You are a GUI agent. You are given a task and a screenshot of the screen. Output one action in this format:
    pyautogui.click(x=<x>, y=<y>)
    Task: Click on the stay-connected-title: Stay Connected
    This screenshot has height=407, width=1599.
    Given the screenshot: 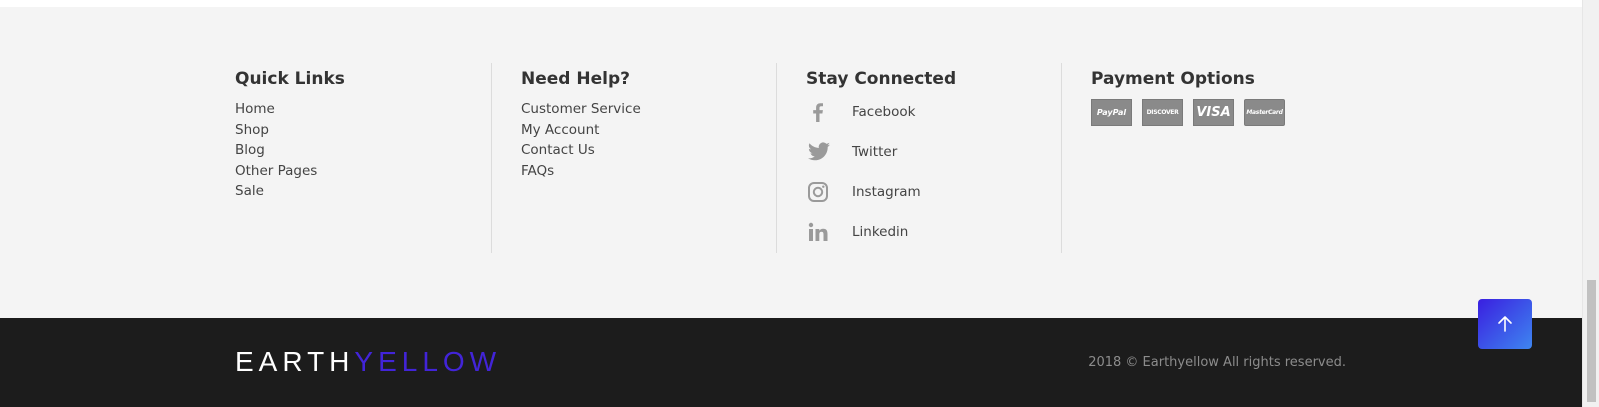 What is the action you would take?
    pyautogui.click(x=881, y=79)
    